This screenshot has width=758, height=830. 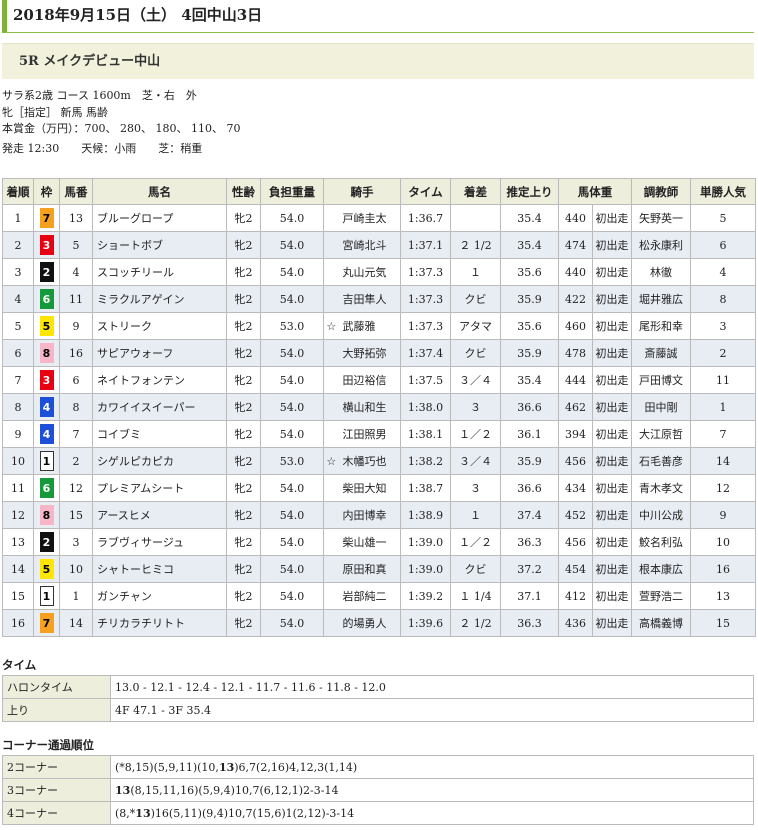 I want to click on cell-trainer: 尾形和幸, so click(x=661, y=326).